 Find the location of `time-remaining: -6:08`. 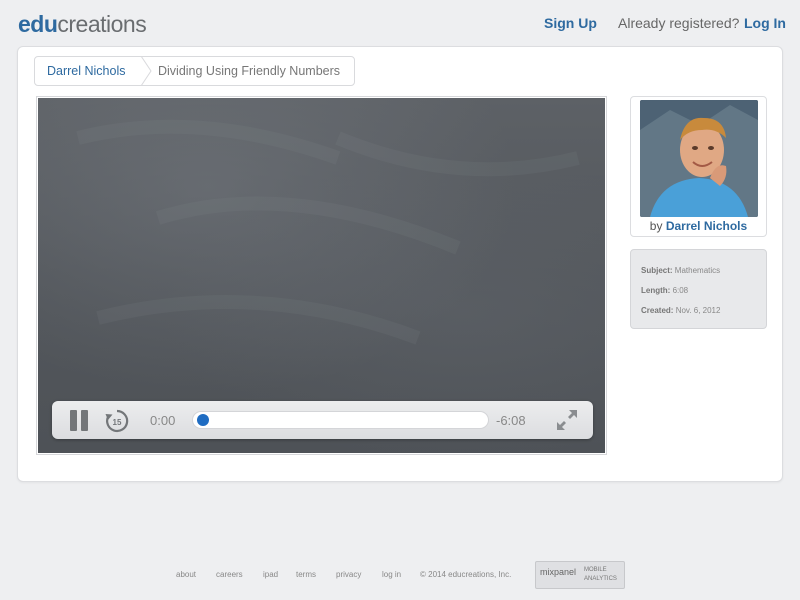

time-remaining: -6:08 is located at coordinates (511, 420).